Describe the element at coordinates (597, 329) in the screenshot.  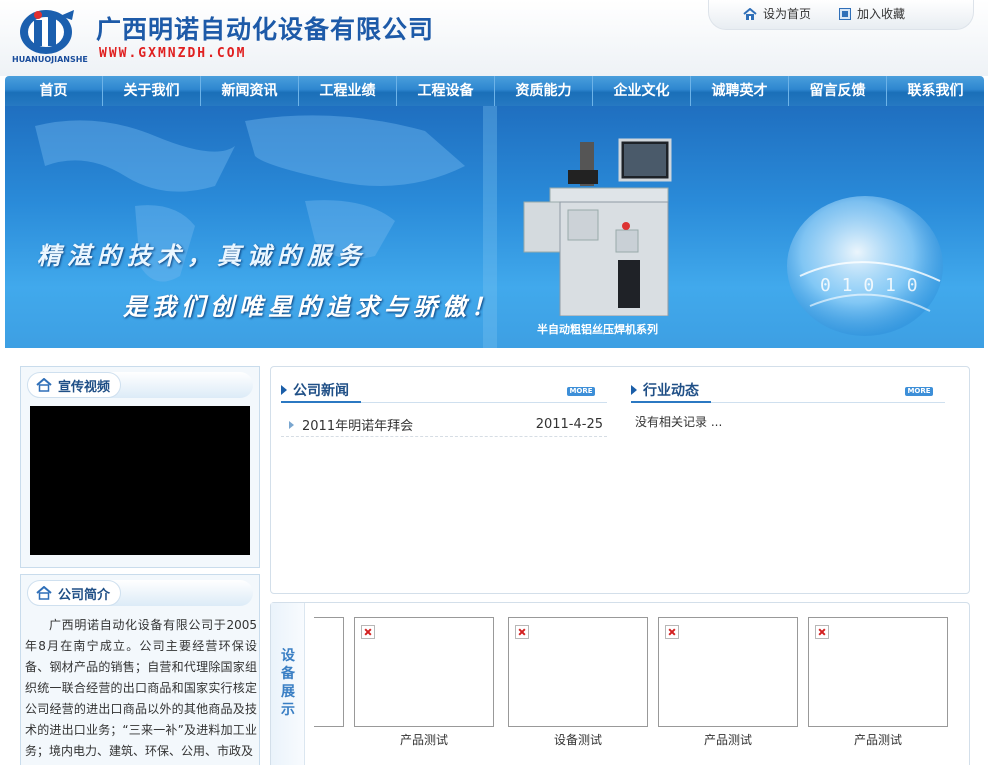
I see `banner-caption: 半自动粗铝丝压焊机系列` at that location.